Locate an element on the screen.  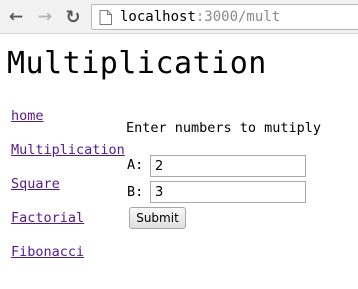
address-bar: localhost:3000/mult is located at coordinates (224, 17).